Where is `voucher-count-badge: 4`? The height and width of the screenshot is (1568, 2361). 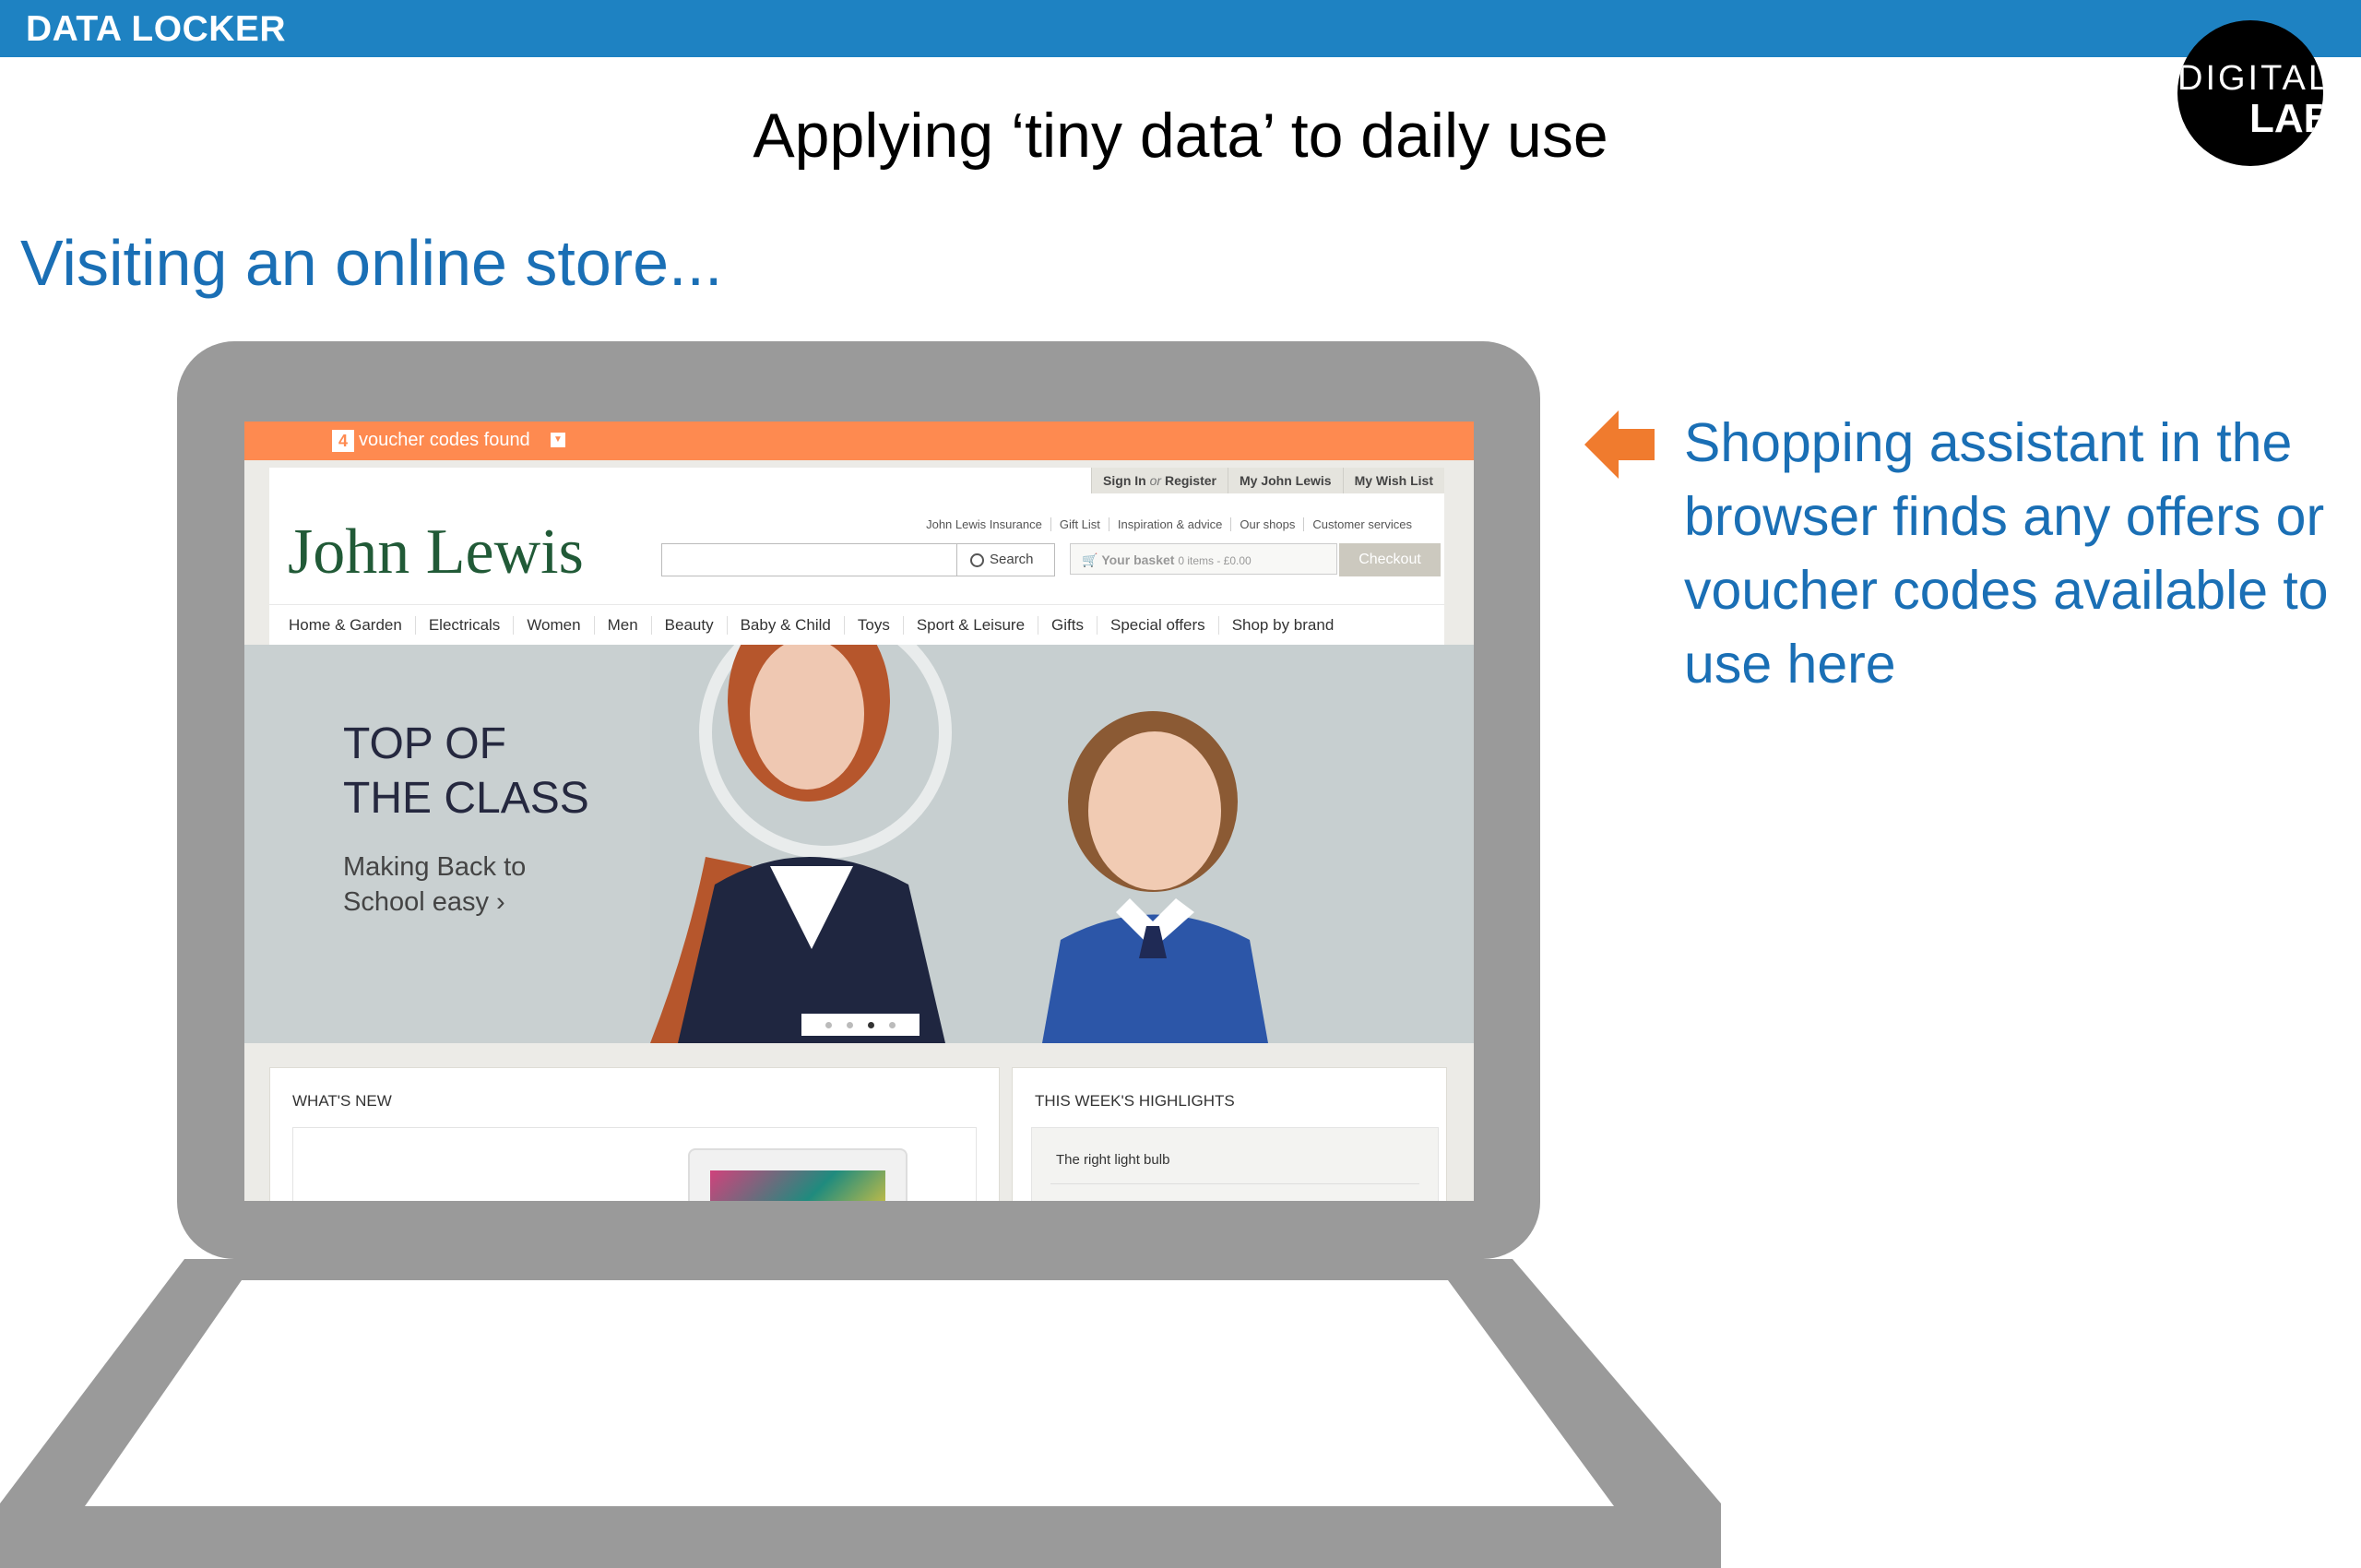 voucher-count-badge: 4 is located at coordinates (343, 441).